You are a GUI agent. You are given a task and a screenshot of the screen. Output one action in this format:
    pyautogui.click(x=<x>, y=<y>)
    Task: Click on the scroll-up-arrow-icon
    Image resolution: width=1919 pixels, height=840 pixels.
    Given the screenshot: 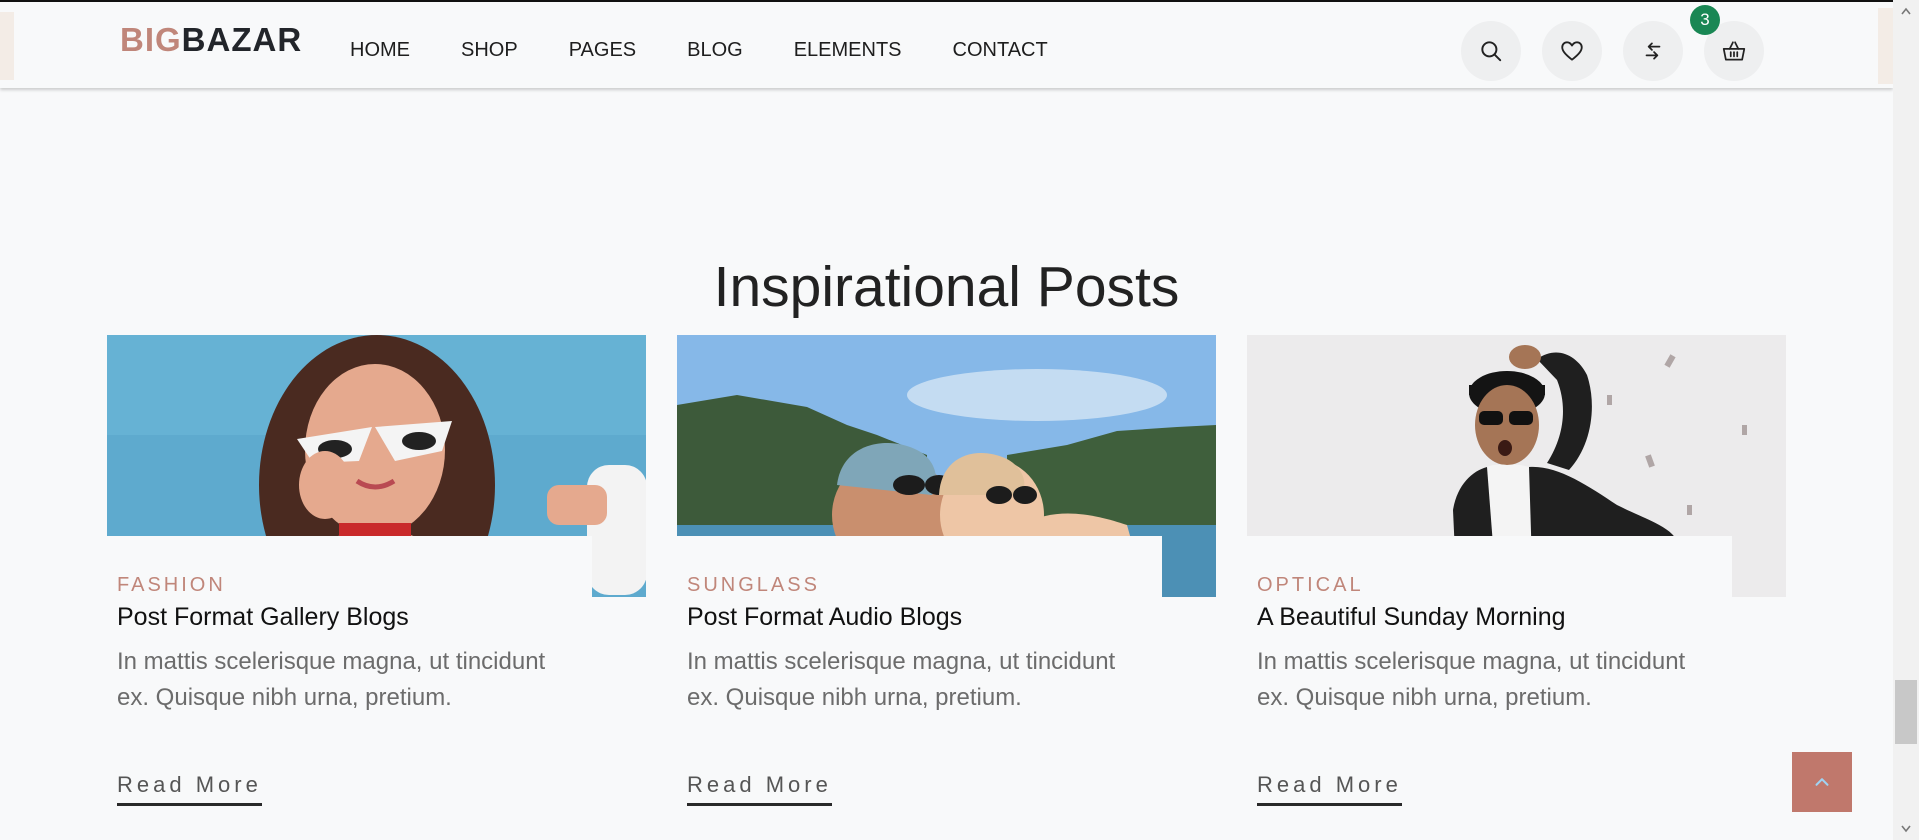 What is the action you would take?
    pyautogui.click(x=1906, y=11)
    